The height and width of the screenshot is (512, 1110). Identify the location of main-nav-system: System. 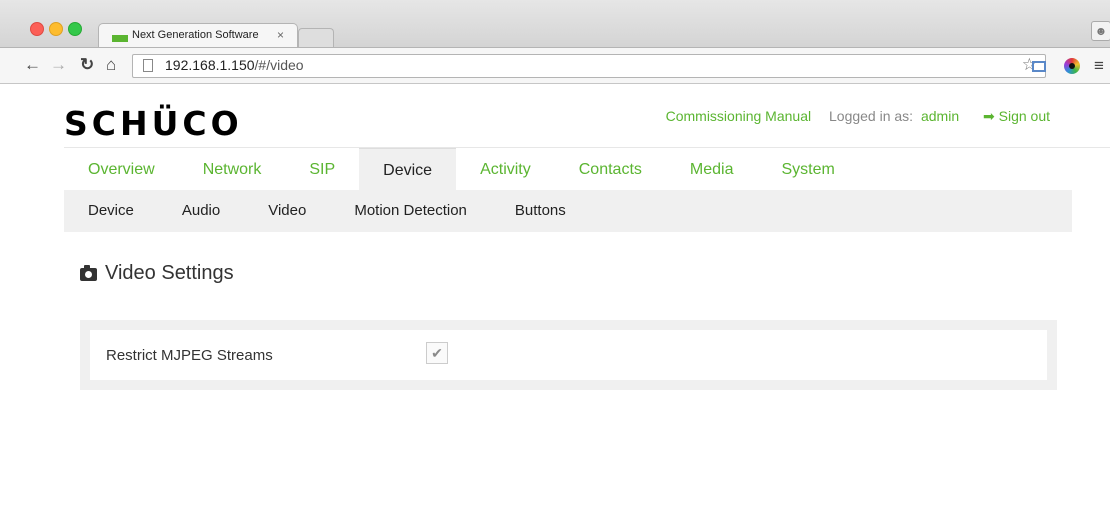
(807, 169).